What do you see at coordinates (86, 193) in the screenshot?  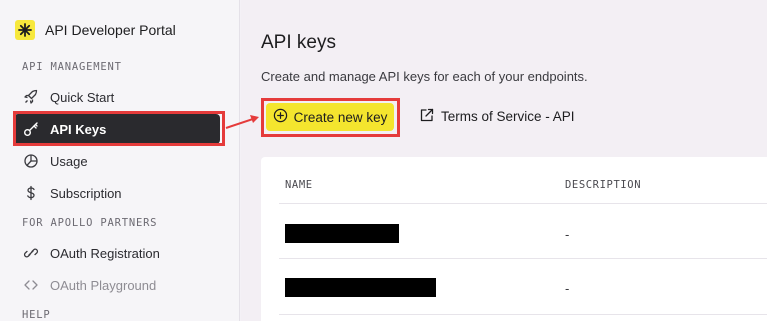 I see `sidebar-item-label: Subscription` at bounding box center [86, 193].